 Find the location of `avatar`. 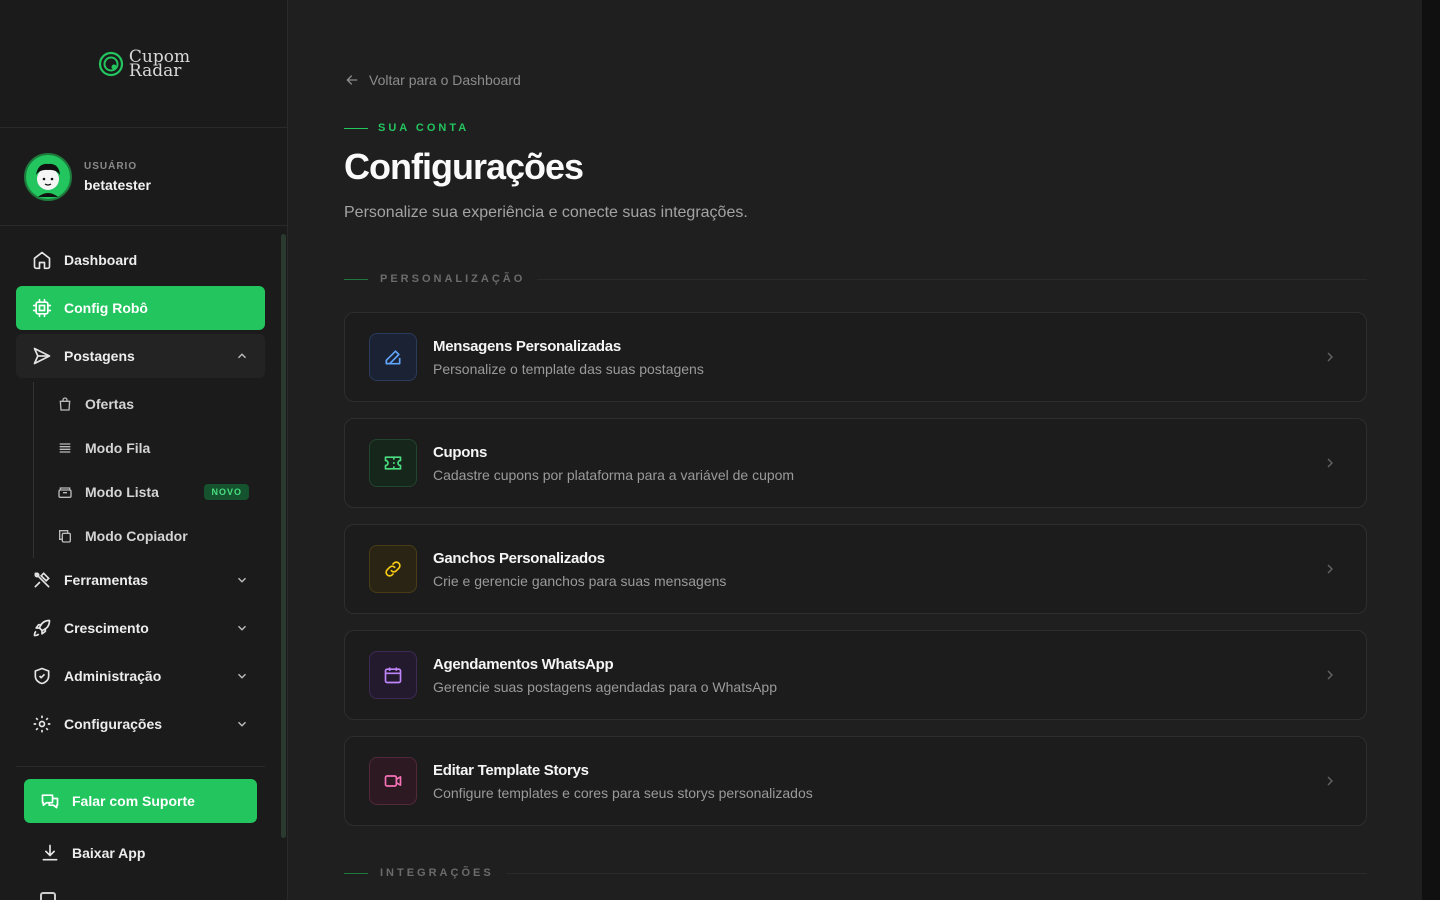

avatar is located at coordinates (48, 176).